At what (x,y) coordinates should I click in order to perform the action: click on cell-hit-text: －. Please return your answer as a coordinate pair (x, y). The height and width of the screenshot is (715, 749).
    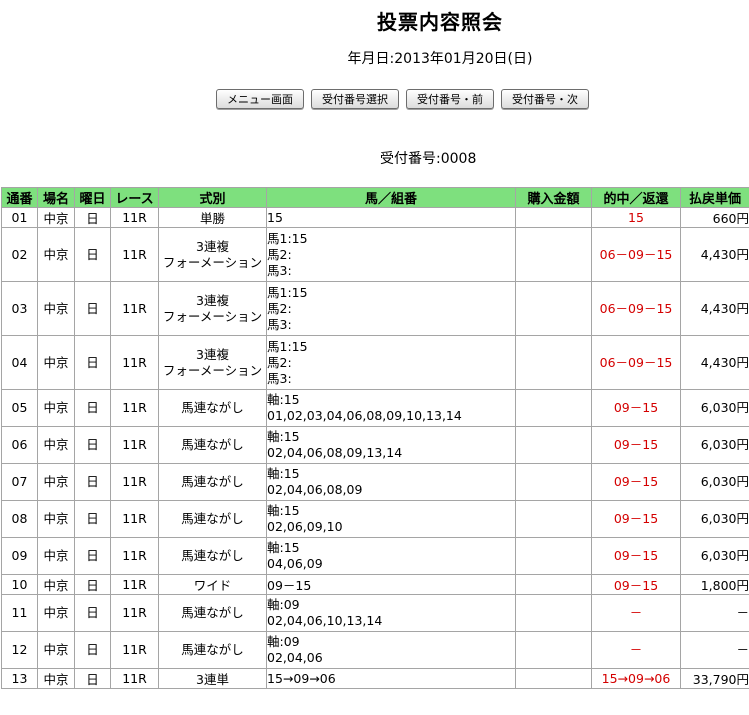
    Looking at the image, I should click on (636, 649).